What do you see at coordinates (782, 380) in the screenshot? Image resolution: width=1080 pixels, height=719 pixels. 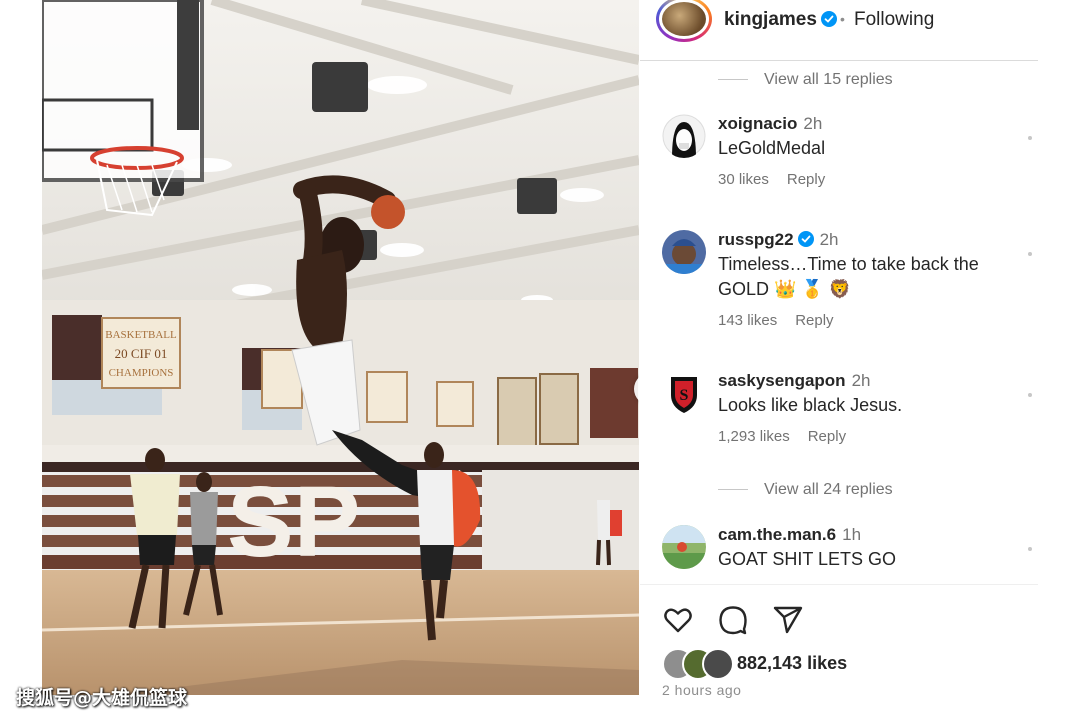 I see `comment-username: saskysengapon` at bounding box center [782, 380].